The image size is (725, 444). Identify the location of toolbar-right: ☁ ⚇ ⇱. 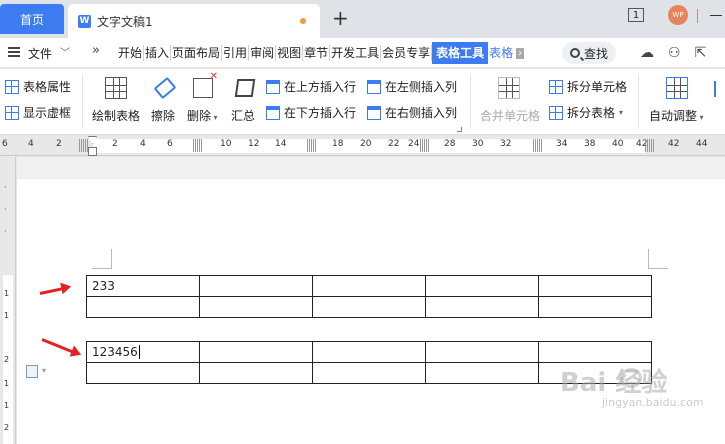
(673, 53).